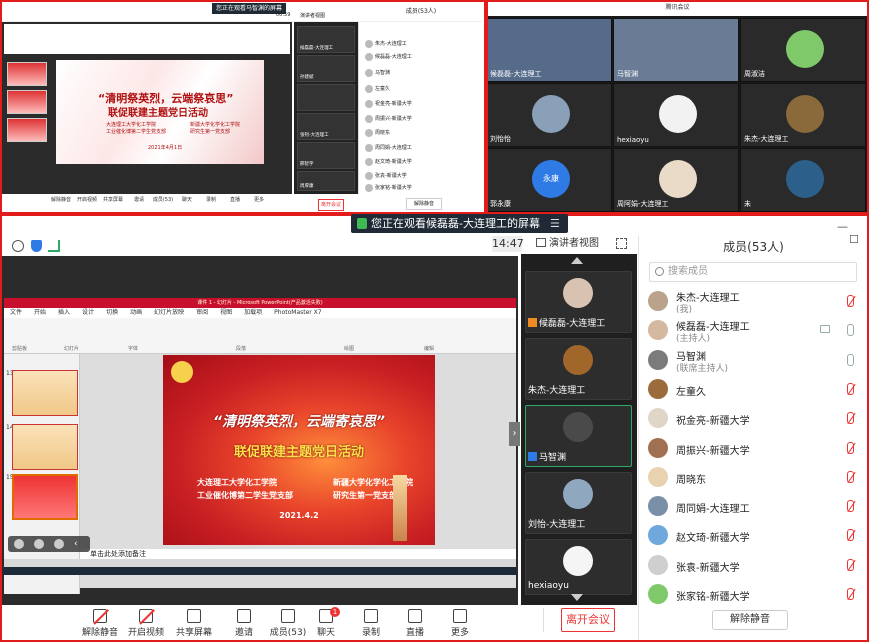 This screenshot has width=869, height=642. Describe the element at coordinates (753, 535) in the screenshot. I see `member-row: 赵文琦-新疆大学` at that location.